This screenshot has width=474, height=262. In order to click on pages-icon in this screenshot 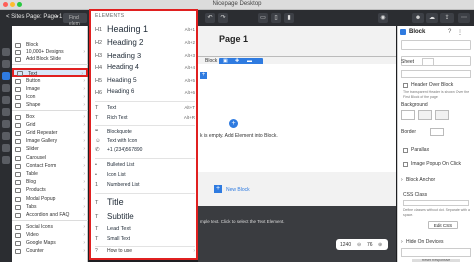, I will do `click(6, 64)`.